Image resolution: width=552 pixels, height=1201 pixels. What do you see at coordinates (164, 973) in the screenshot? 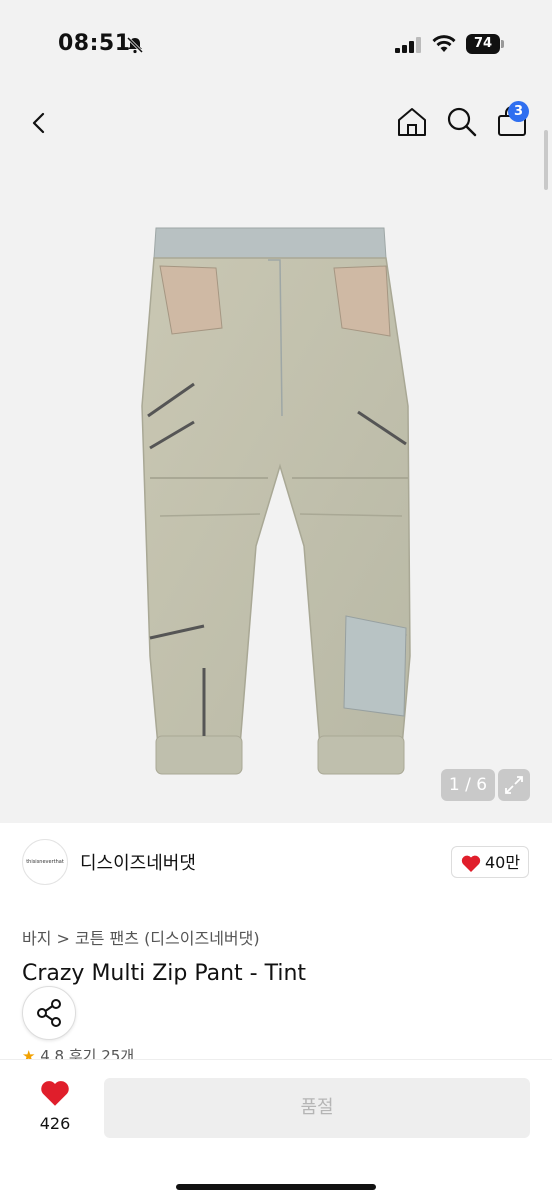
I see `product-title: Crazy Multi Zip Pant - Tint` at bounding box center [164, 973].